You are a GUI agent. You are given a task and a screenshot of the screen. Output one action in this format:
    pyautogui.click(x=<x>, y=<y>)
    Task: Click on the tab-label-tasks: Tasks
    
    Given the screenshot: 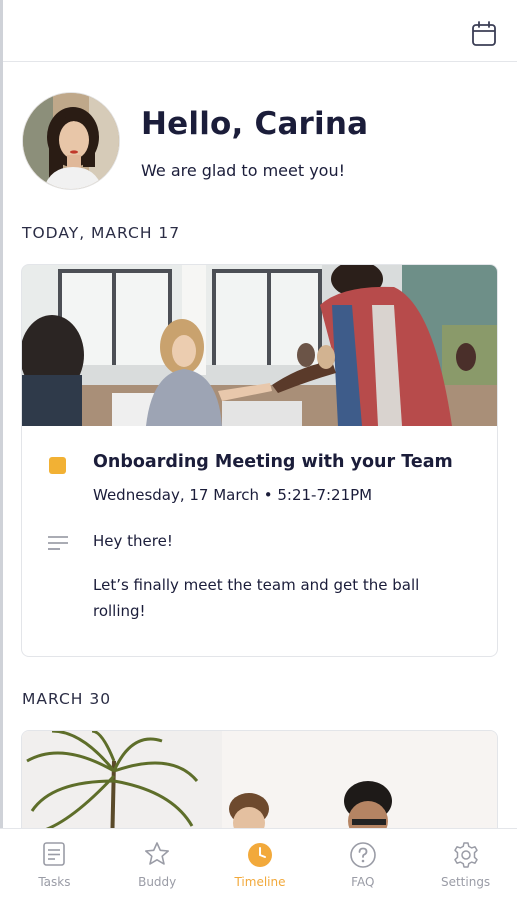 What is the action you would take?
    pyautogui.click(x=54, y=882)
    